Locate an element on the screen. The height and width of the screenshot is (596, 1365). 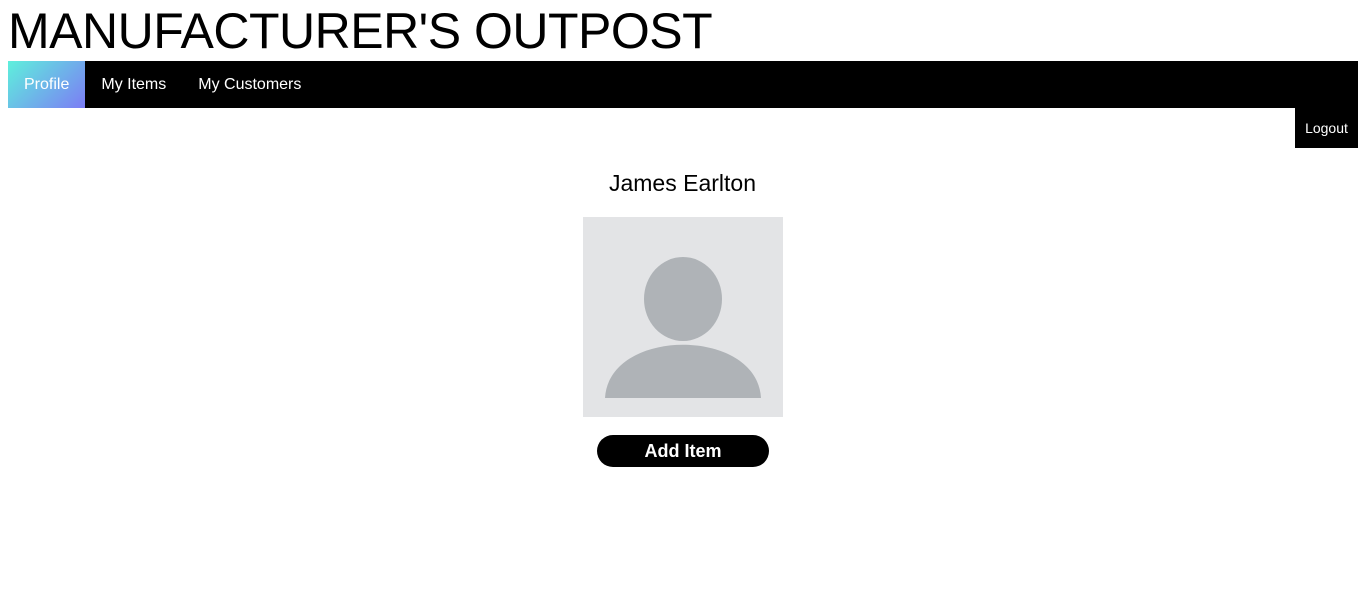
nav-tab-label: My Customers is located at coordinates (250, 84).